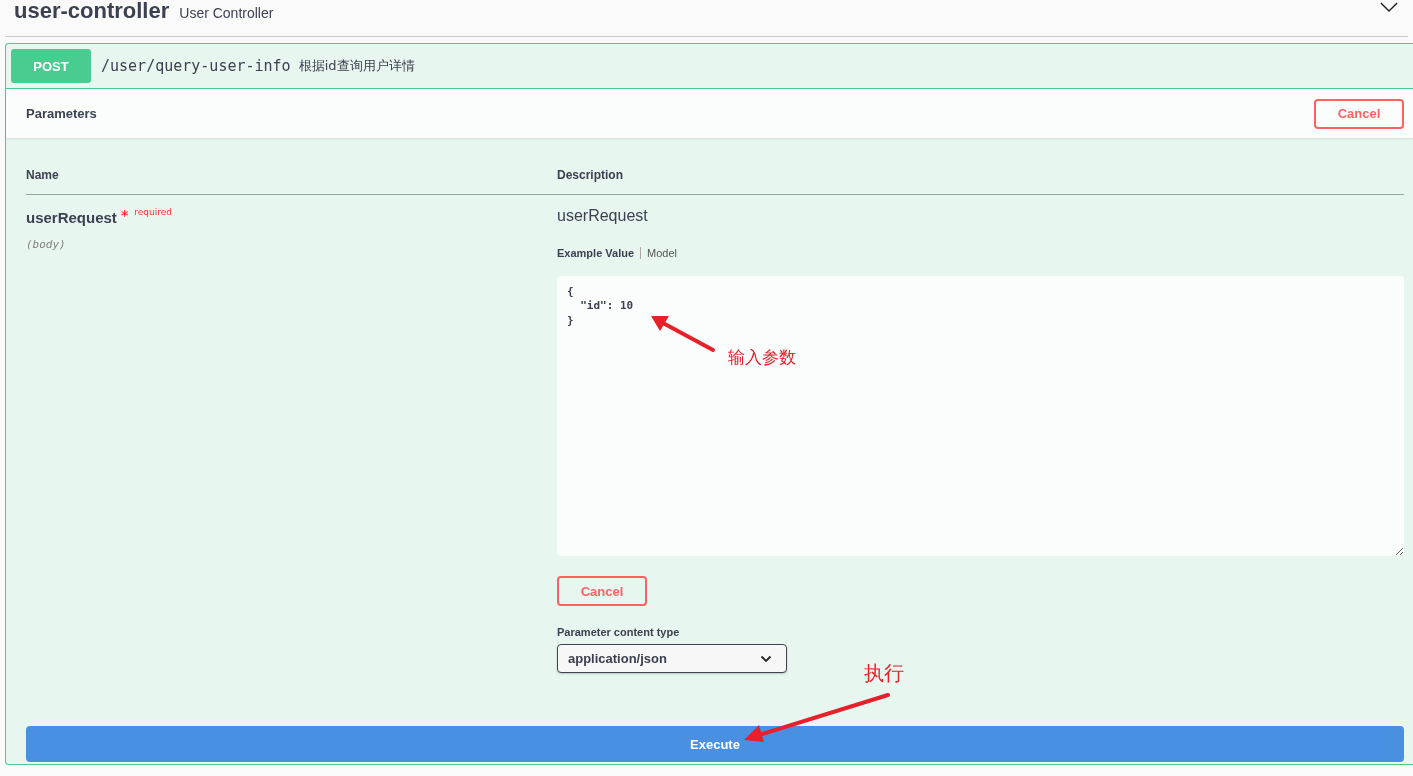 The height and width of the screenshot is (776, 1413). Describe the element at coordinates (71, 217) in the screenshot. I see `parameter-name: userRequest` at that location.